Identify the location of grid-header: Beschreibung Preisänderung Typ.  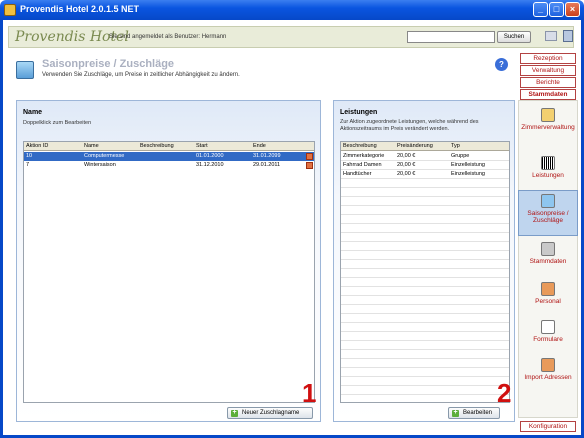
(425, 146).